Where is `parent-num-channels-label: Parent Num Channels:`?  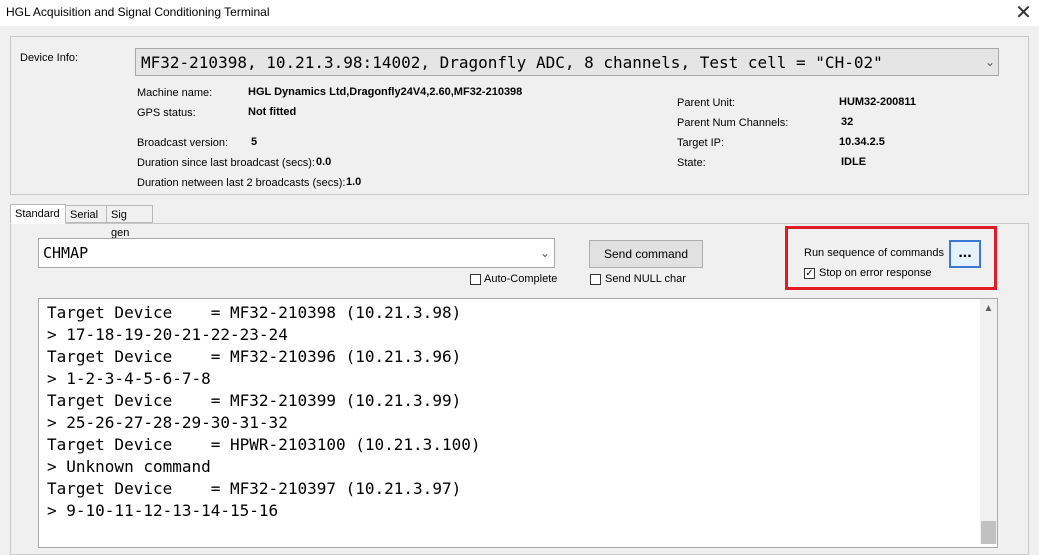 parent-num-channels-label: Parent Num Channels: is located at coordinates (733, 123).